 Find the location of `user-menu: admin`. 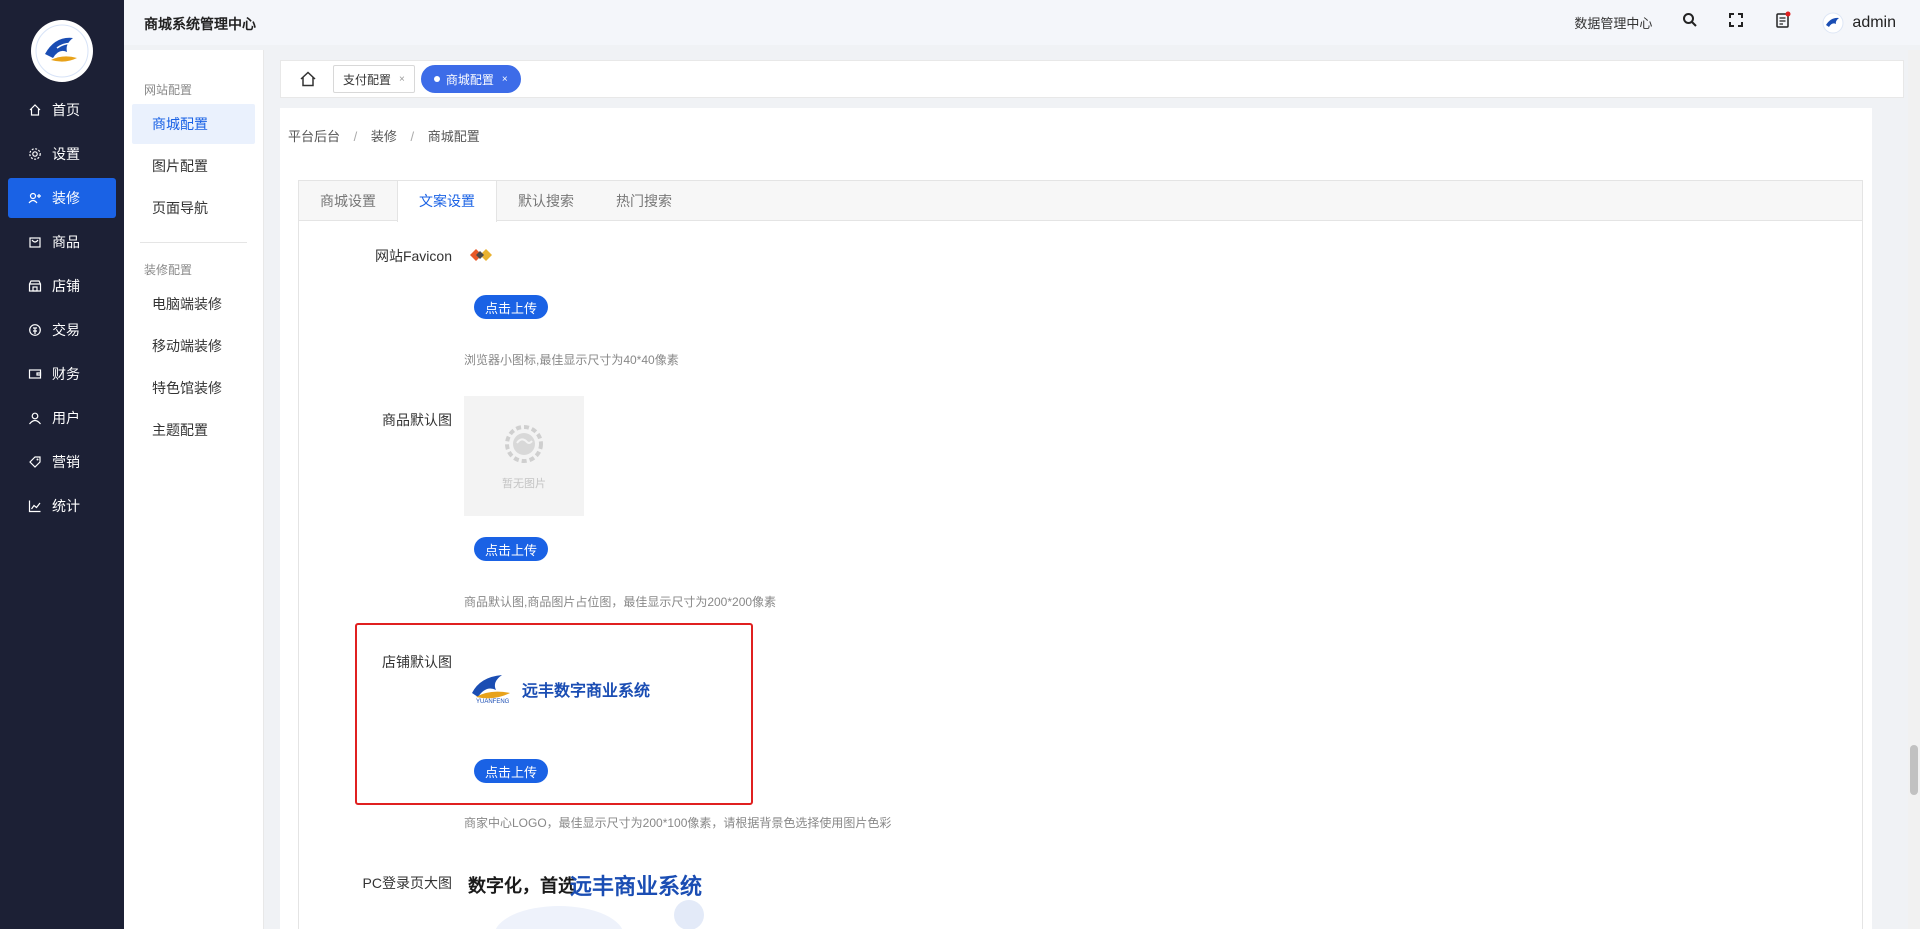

user-menu: admin is located at coordinates (1859, 23).